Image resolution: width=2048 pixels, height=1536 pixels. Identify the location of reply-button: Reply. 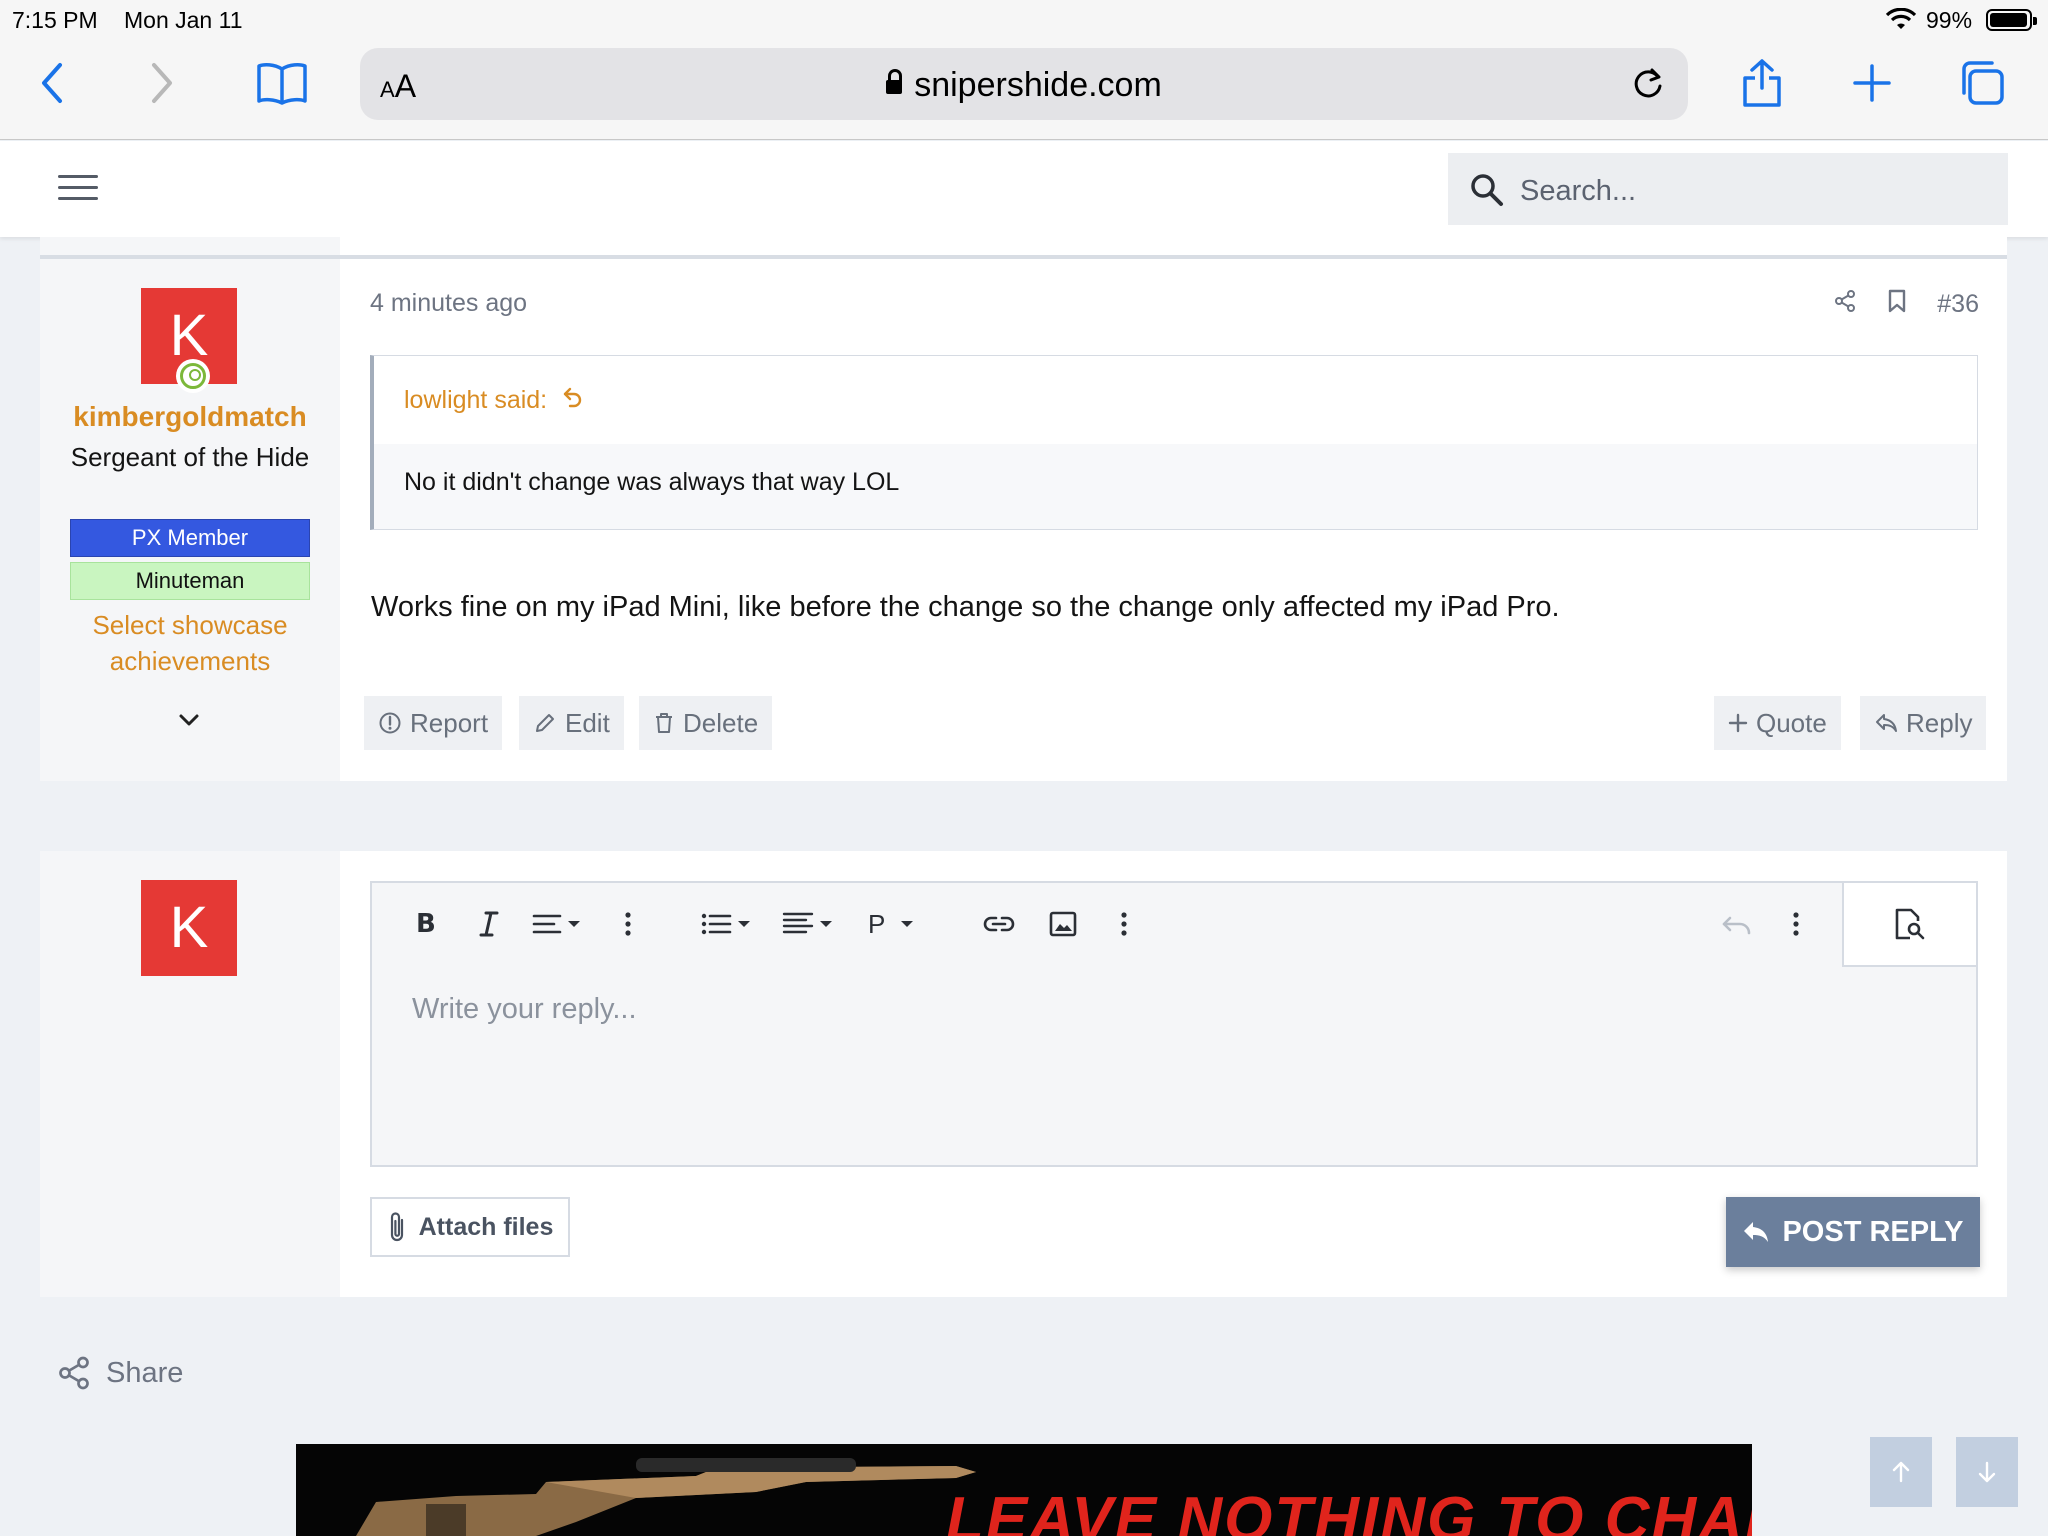
(1923, 723).